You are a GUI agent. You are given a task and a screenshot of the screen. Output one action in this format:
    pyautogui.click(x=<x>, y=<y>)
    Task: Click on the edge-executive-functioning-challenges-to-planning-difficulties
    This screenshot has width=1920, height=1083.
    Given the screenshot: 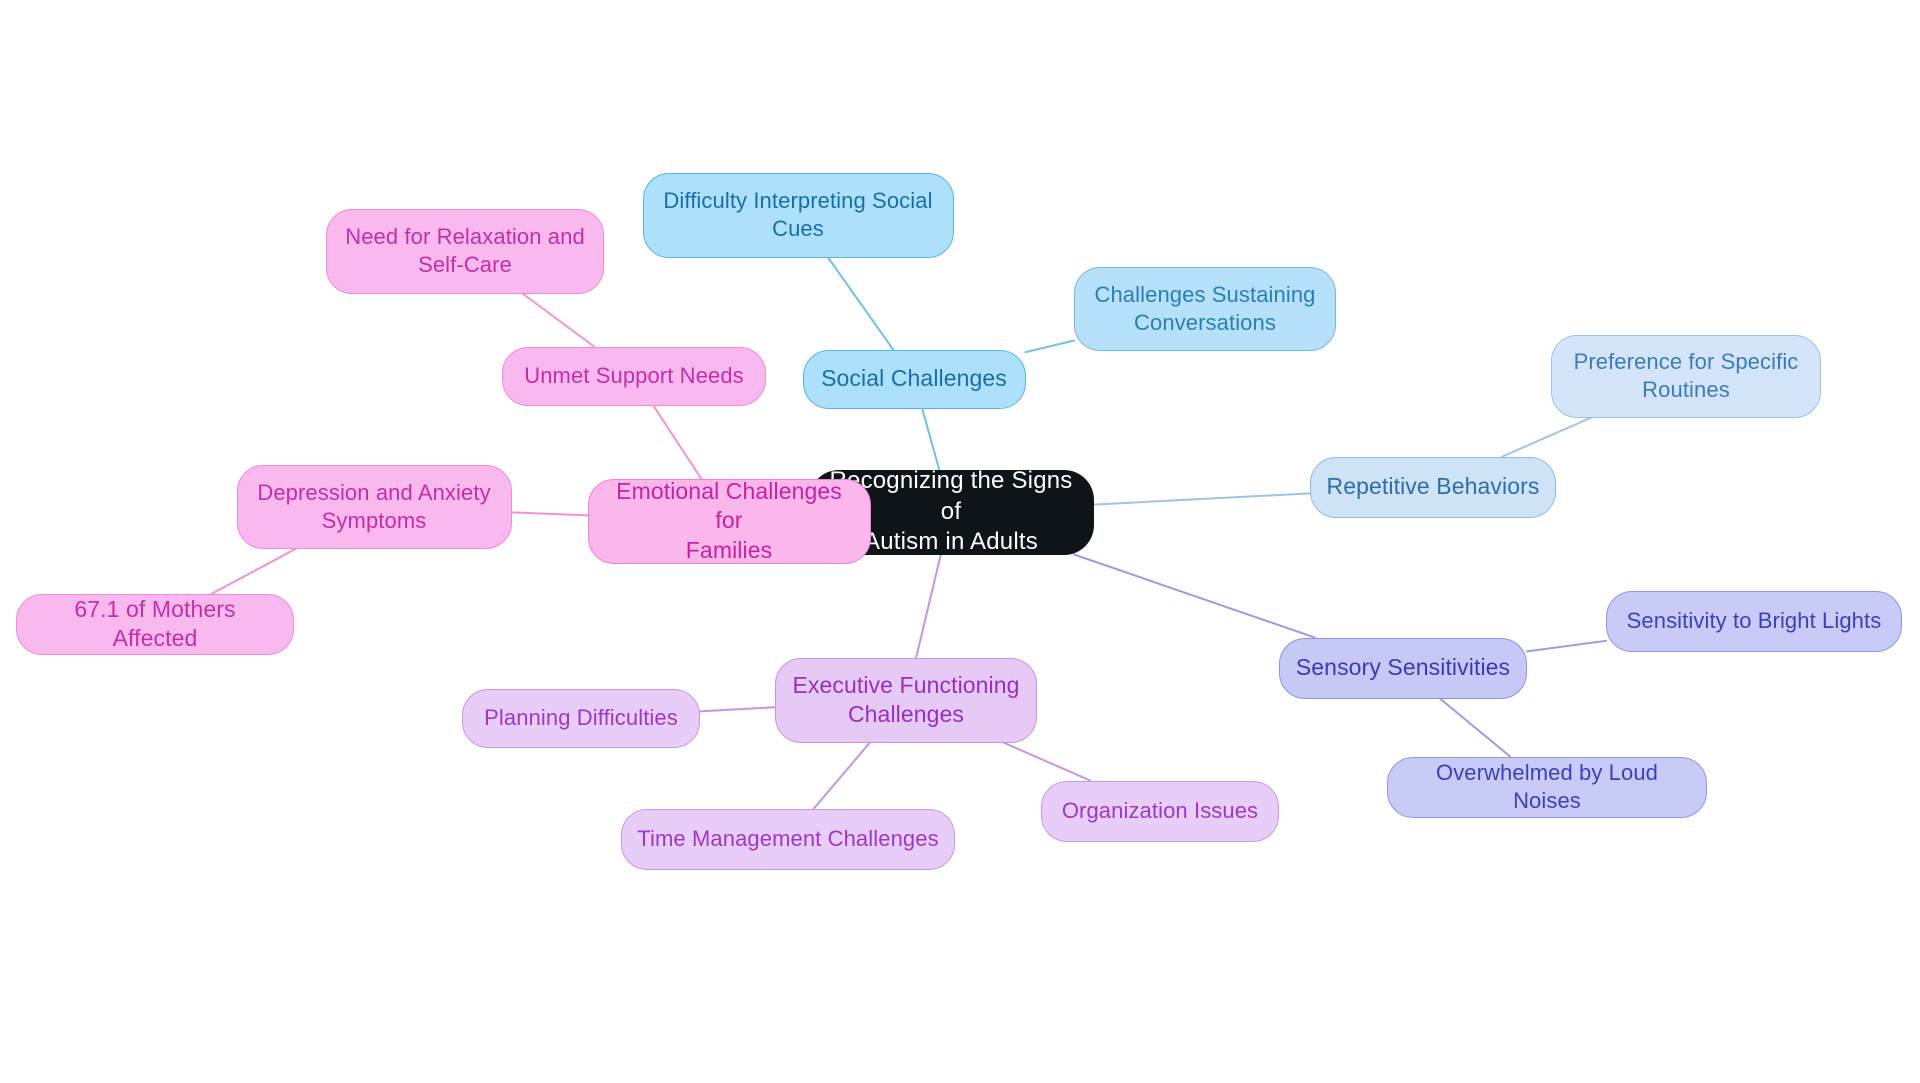 What is the action you would take?
    pyautogui.click(x=737, y=709)
    